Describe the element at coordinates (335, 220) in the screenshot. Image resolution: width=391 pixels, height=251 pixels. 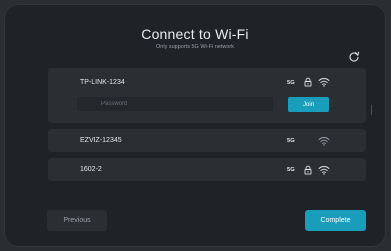
I see `complete-button: Complete` at that location.